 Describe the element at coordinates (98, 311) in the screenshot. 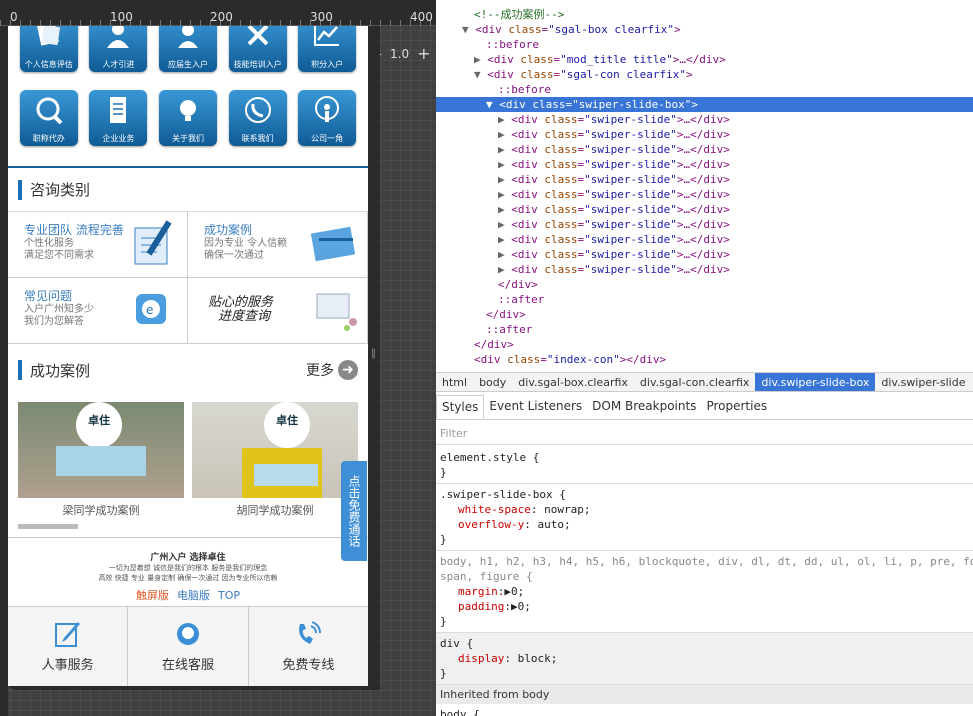

I see `consult-cell-faq: 常见问题 入户广州知多少 我们为您解答 e` at that location.